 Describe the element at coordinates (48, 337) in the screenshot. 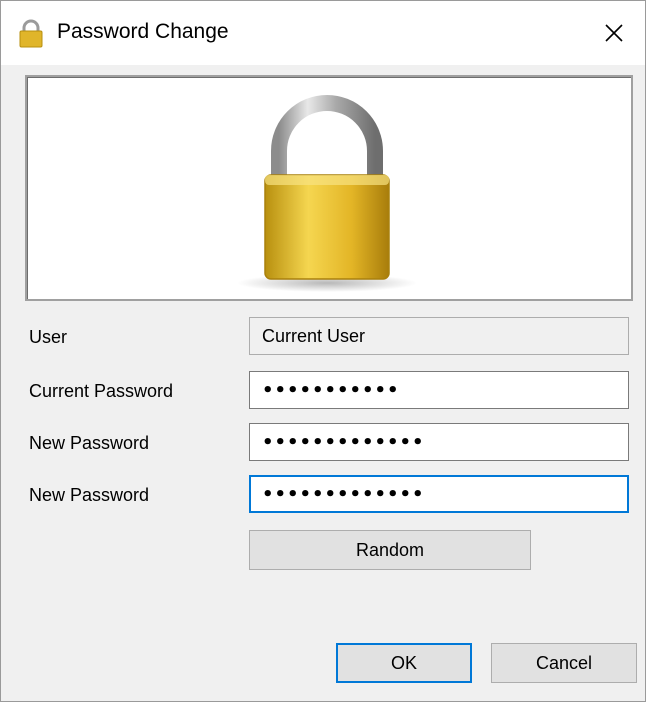

I see `user-label: User` at that location.